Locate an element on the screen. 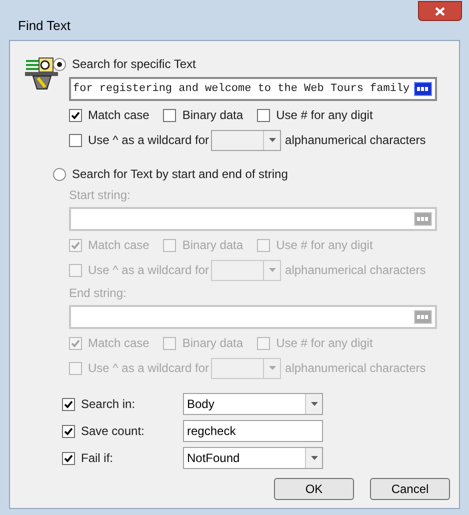 The image size is (469, 515). radio-label: Search for specific Text is located at coordinates (134, 64).